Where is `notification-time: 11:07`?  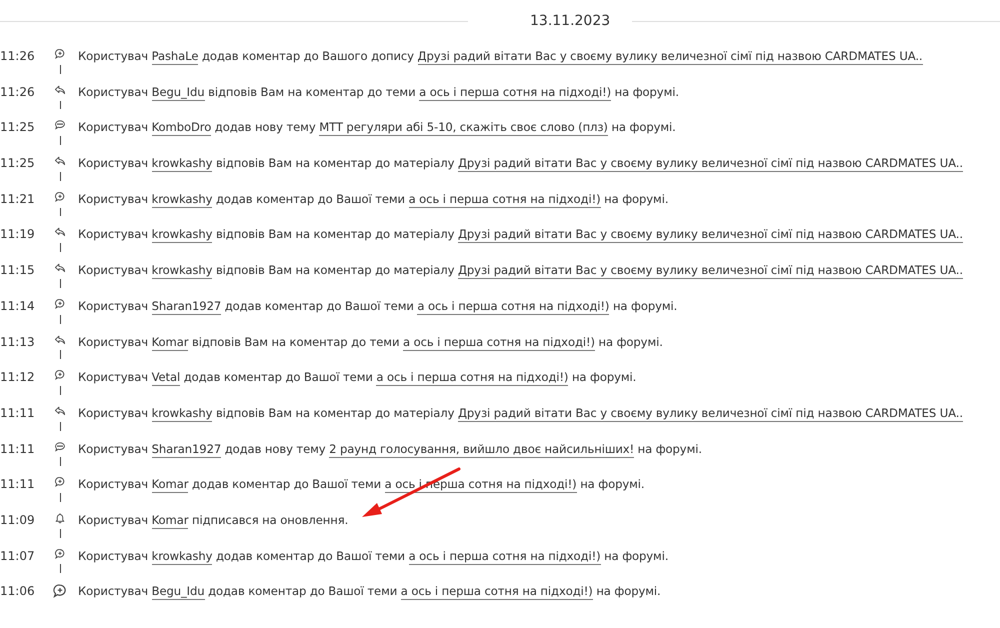 notification-time: 11:07 is located at coordinates (18, 556).